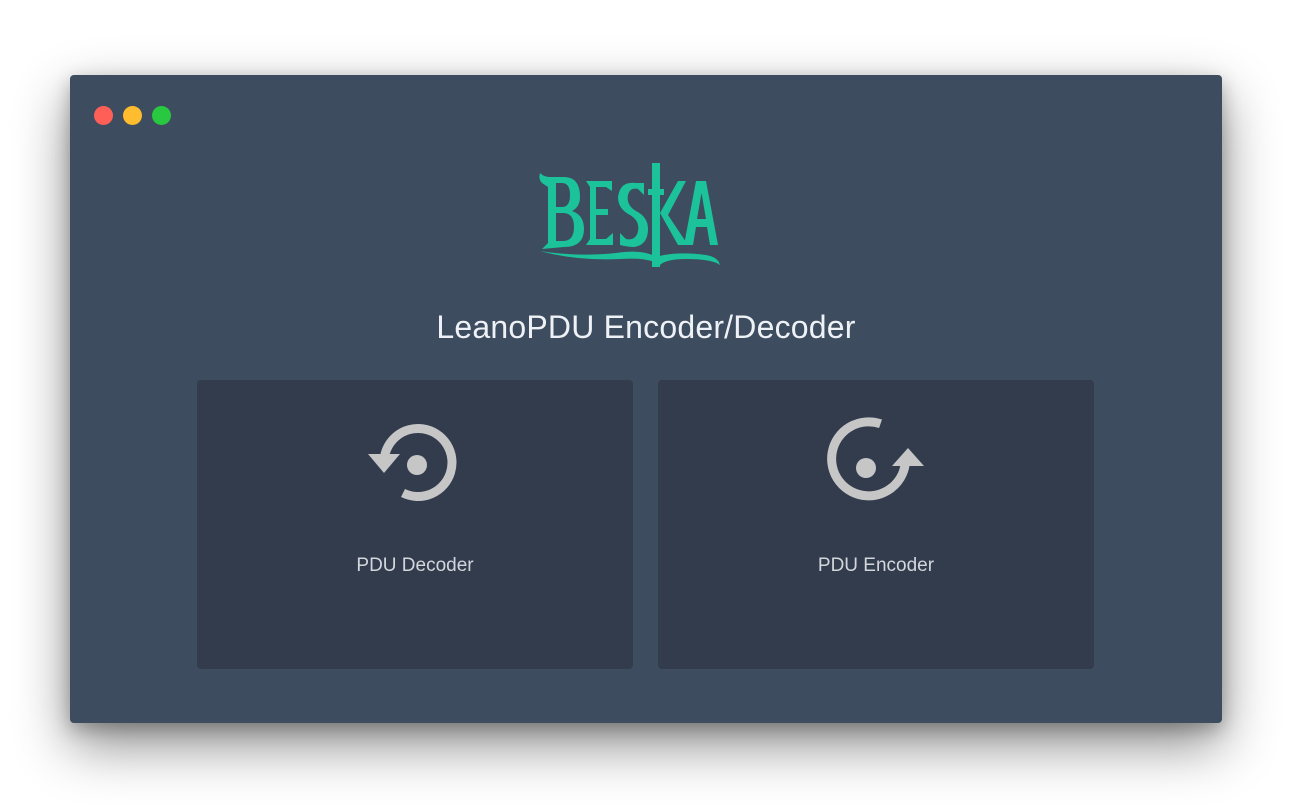  I want to click on beskad-logo, so click(629, 215).